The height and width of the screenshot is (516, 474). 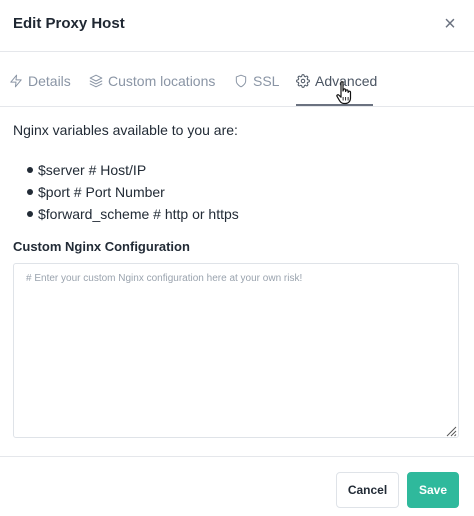 I want to click on layers-icon, so click(x=96, y=81).